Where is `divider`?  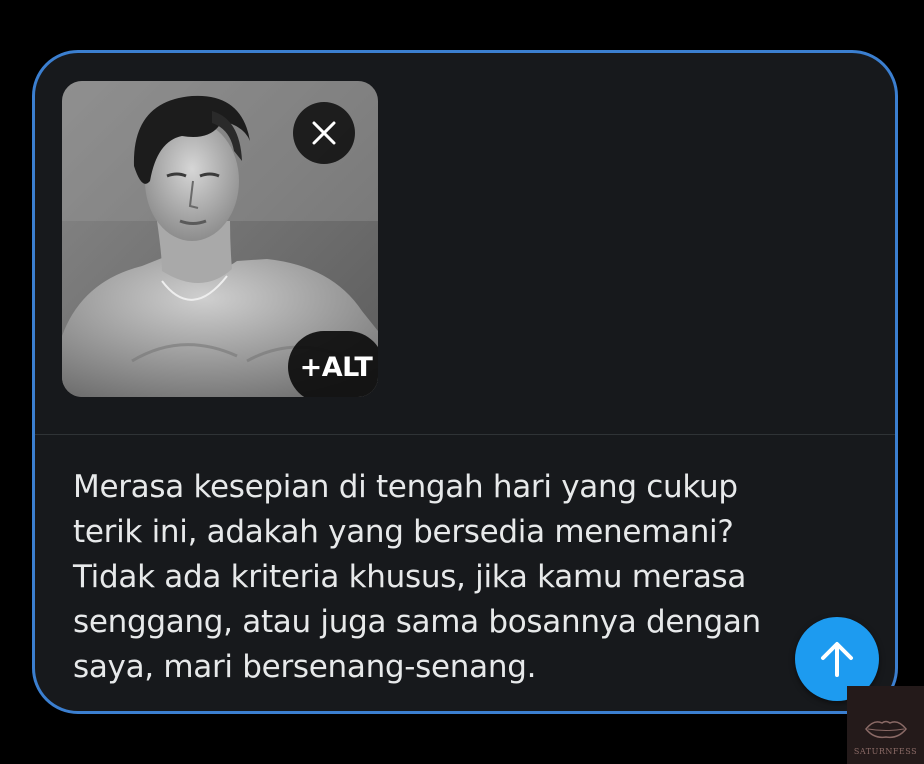 divider is located at coordinates (465, 434).